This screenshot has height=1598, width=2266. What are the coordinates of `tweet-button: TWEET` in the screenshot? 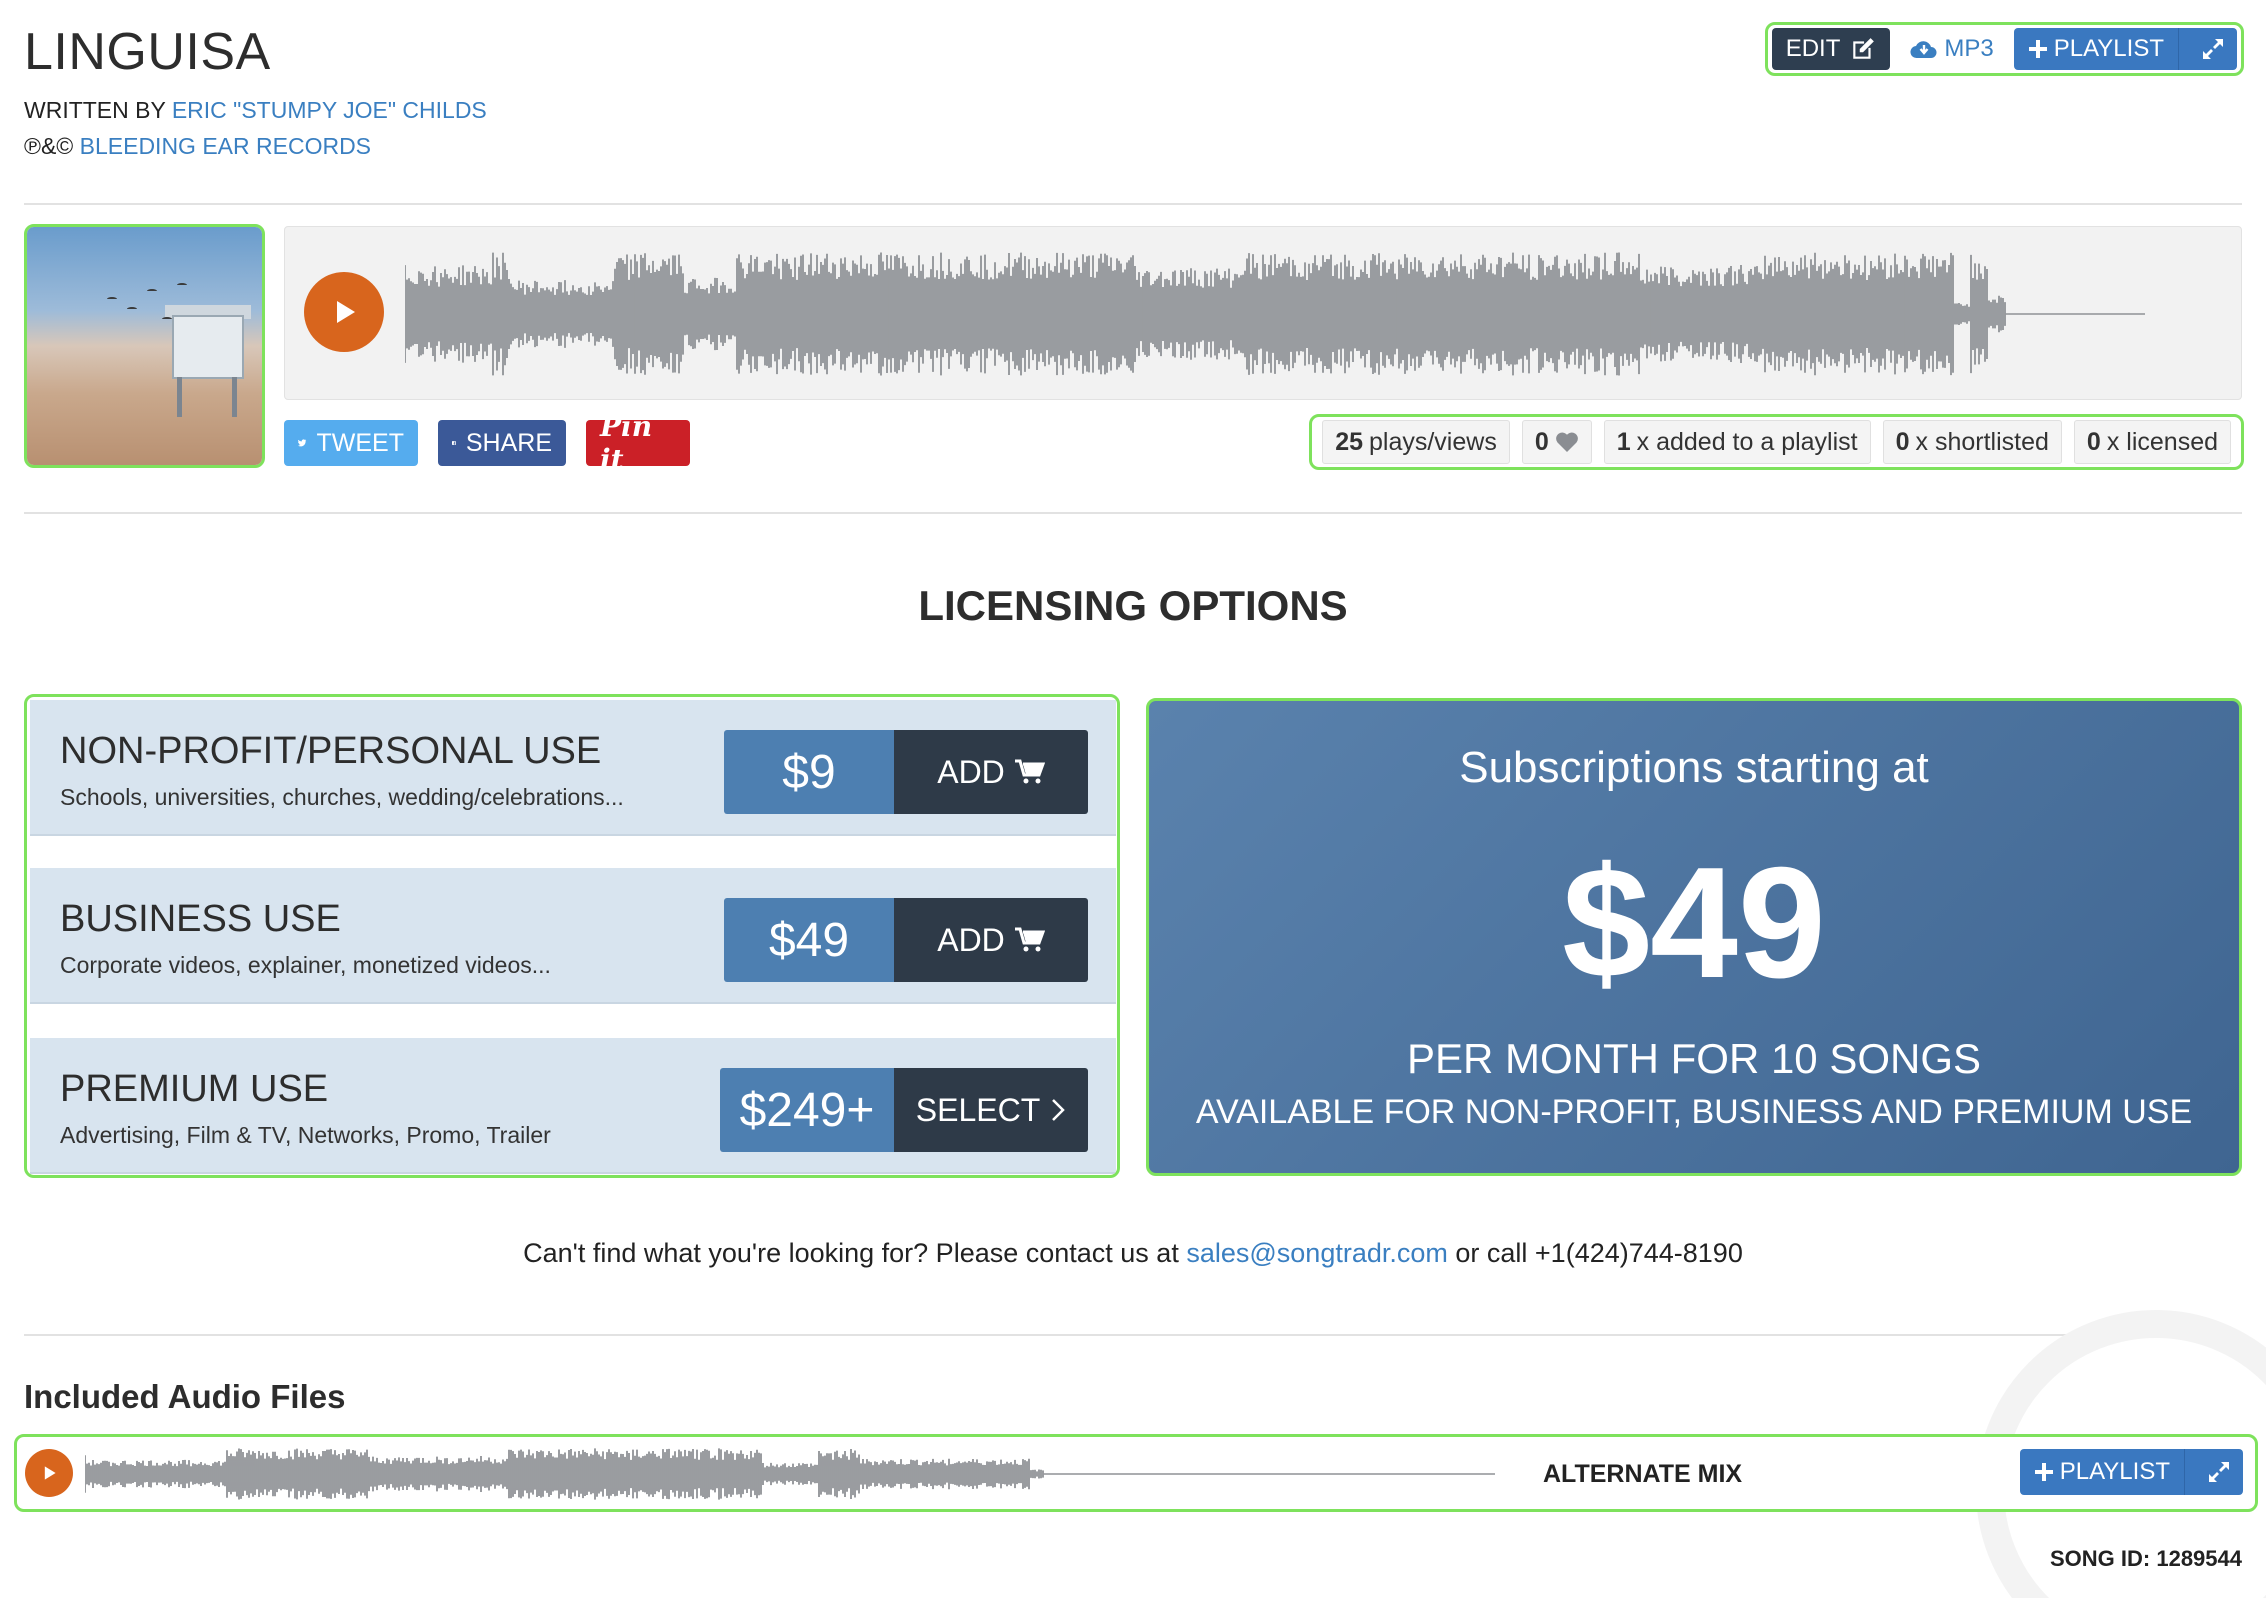 It's located at (351, 443).